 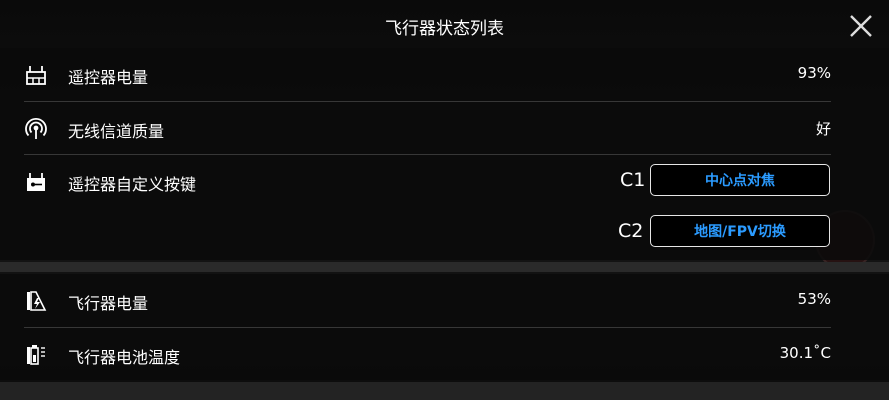 What do you see at coordinates (444, 267) in the screenshot?
I see `section-separator` at bounding box center [444, 267].